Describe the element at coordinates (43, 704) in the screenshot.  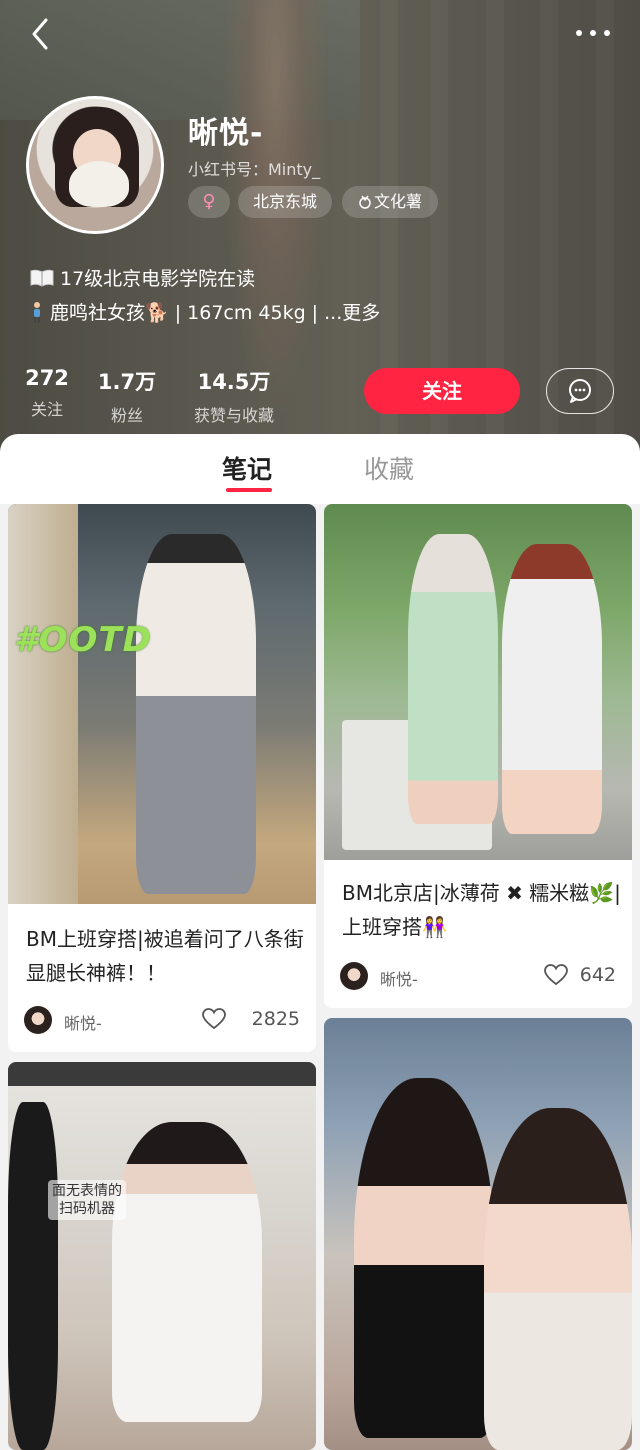
I see `door-frame` at that location.